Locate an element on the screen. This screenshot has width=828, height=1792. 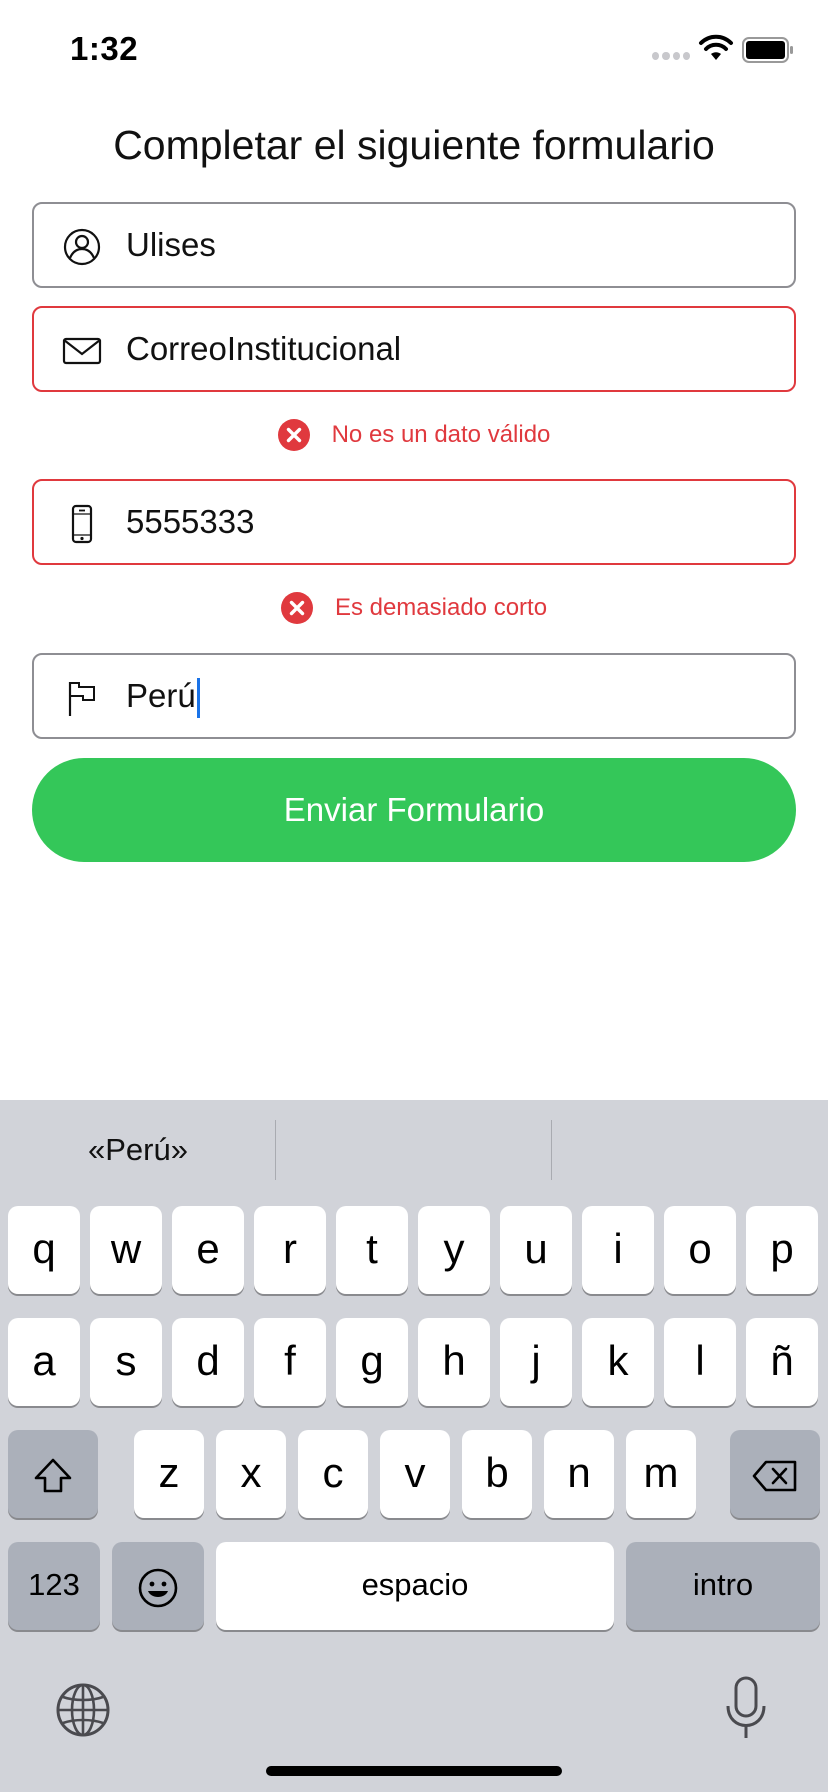
status-time: 1:32 is located at coordinates (104, 48).